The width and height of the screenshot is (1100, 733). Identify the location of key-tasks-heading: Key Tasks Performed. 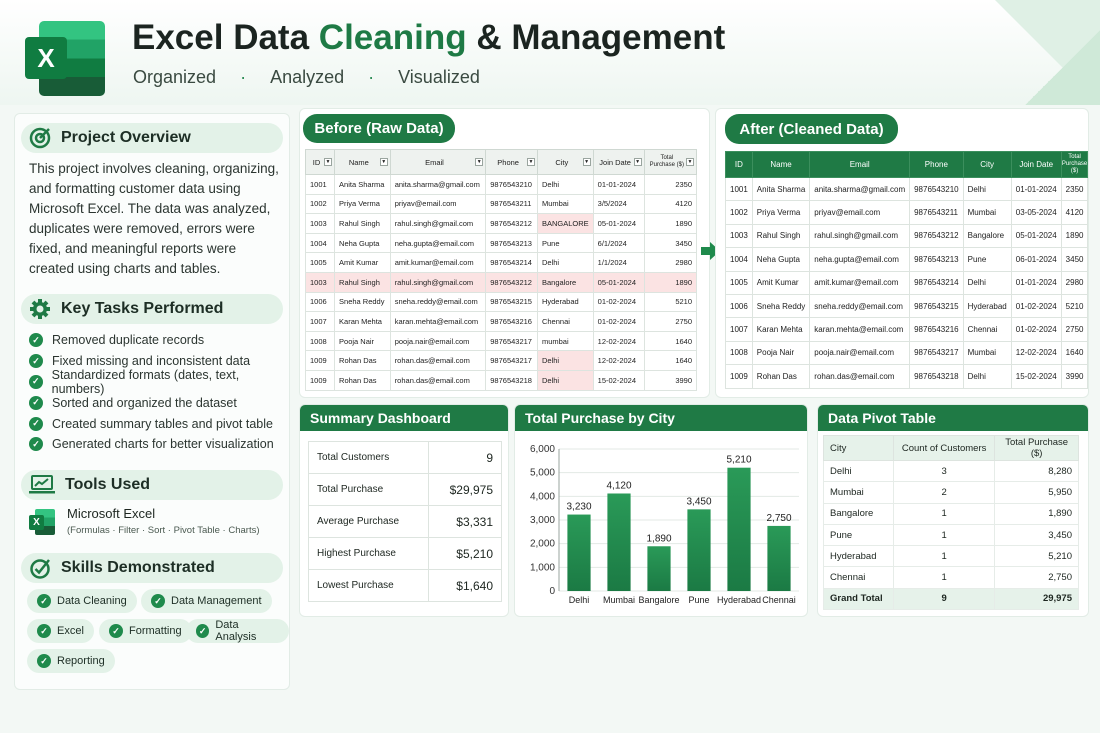
(152, 309).